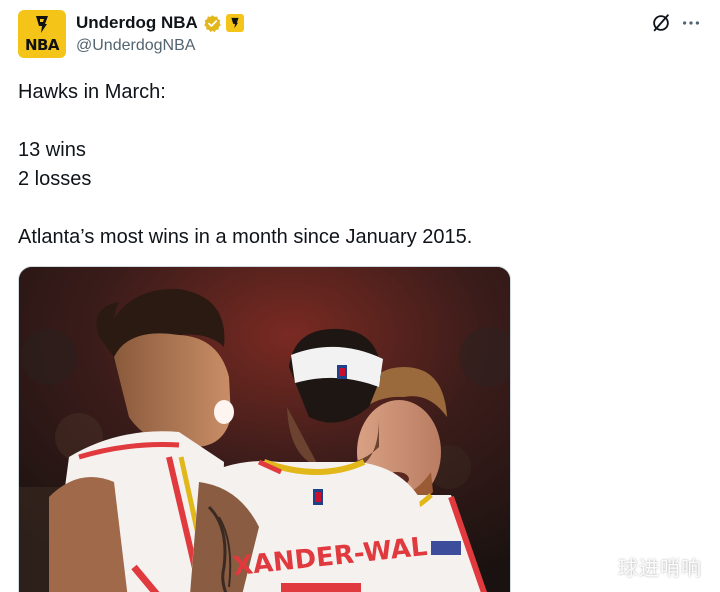 The height and width of the screenshot is (592, 720). I want to click on tweet-line: Hawks in March:, so click(92, 92).